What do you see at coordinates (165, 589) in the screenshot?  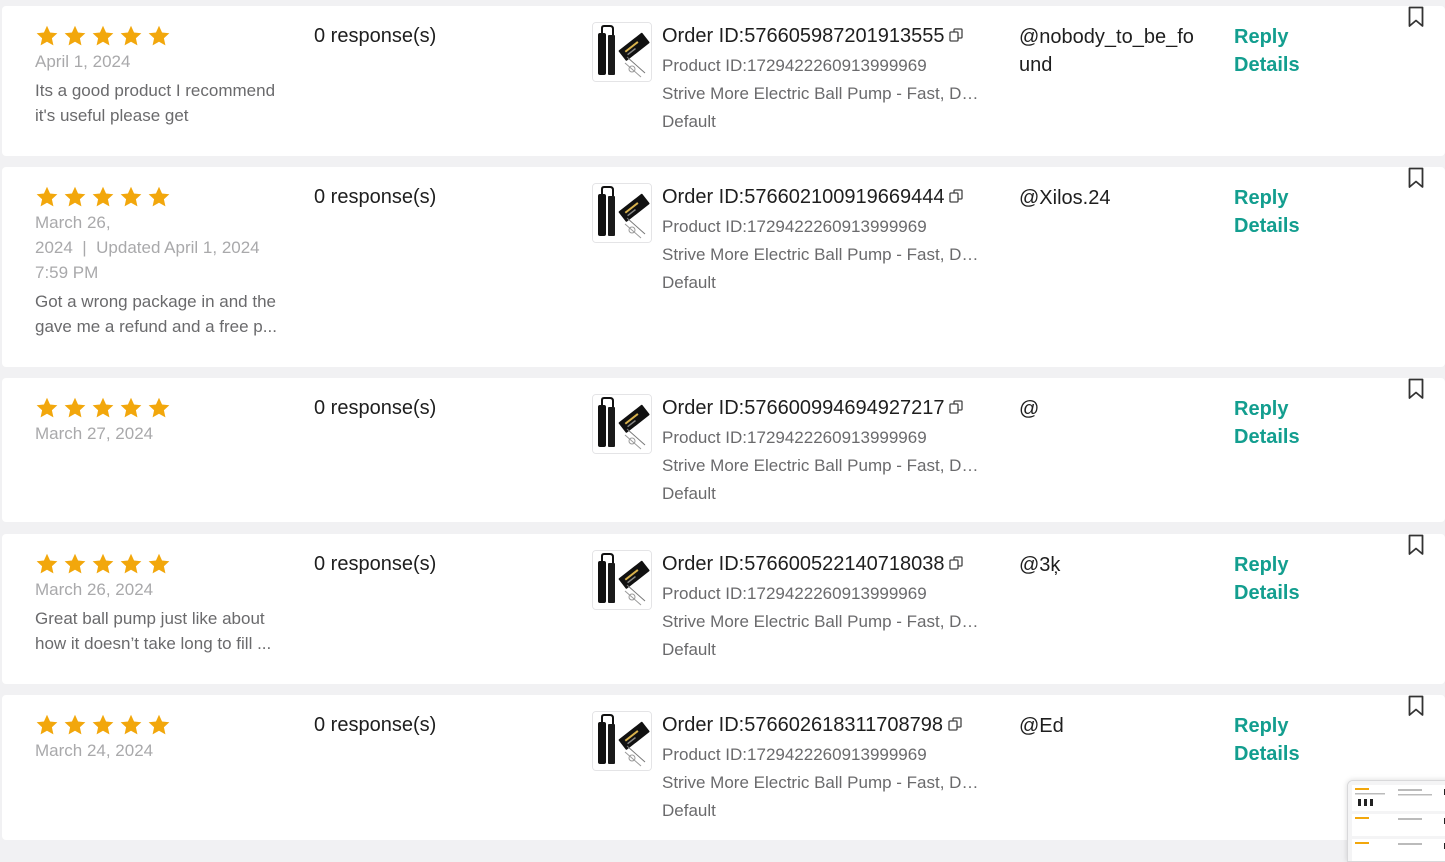 I see `review-date: March 26, 2024` at bounding box center [165, 589].